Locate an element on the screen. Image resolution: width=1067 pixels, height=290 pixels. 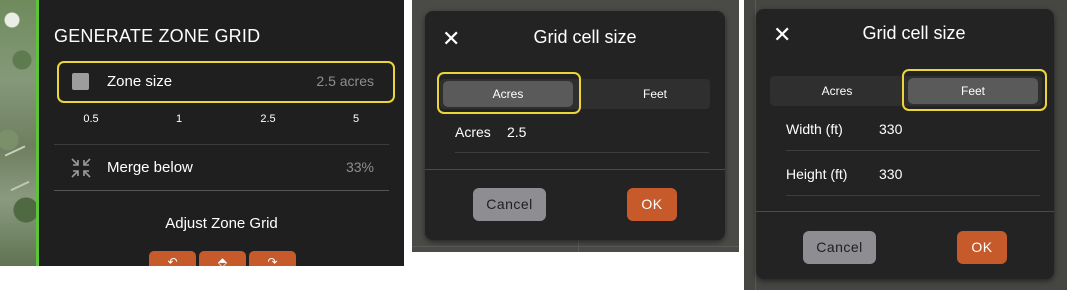
feet-tab-highlight is located at coordinates (974, 90).